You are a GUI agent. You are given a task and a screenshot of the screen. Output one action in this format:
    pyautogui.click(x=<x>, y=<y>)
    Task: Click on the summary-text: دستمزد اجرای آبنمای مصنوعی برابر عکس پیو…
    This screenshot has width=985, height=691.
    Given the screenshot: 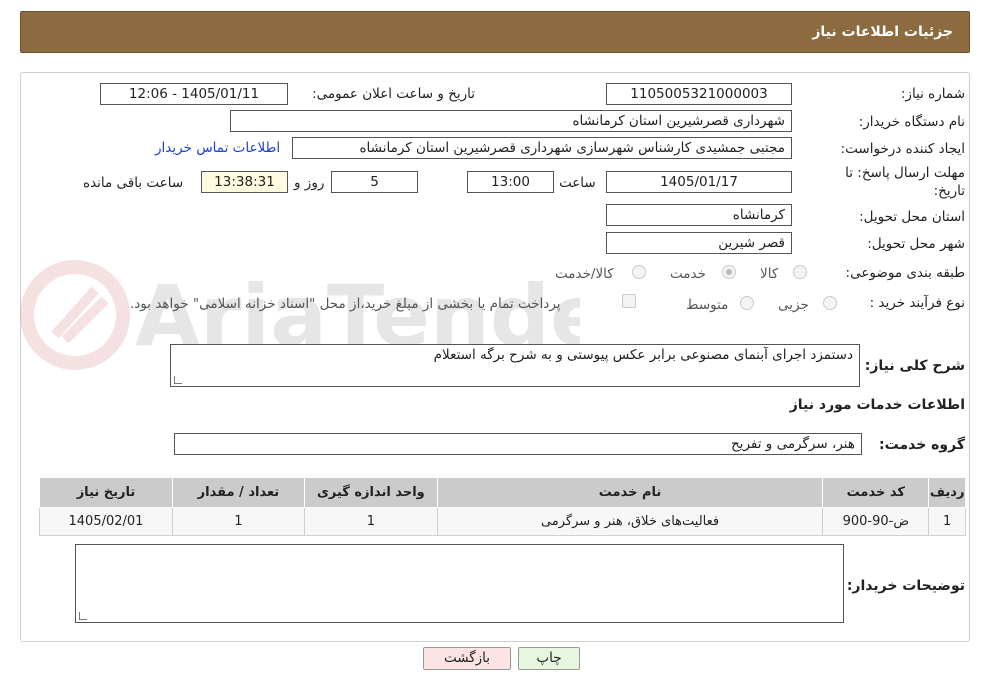 What is the action you would take?
    pyautogui.click(x=643, y=355)
    